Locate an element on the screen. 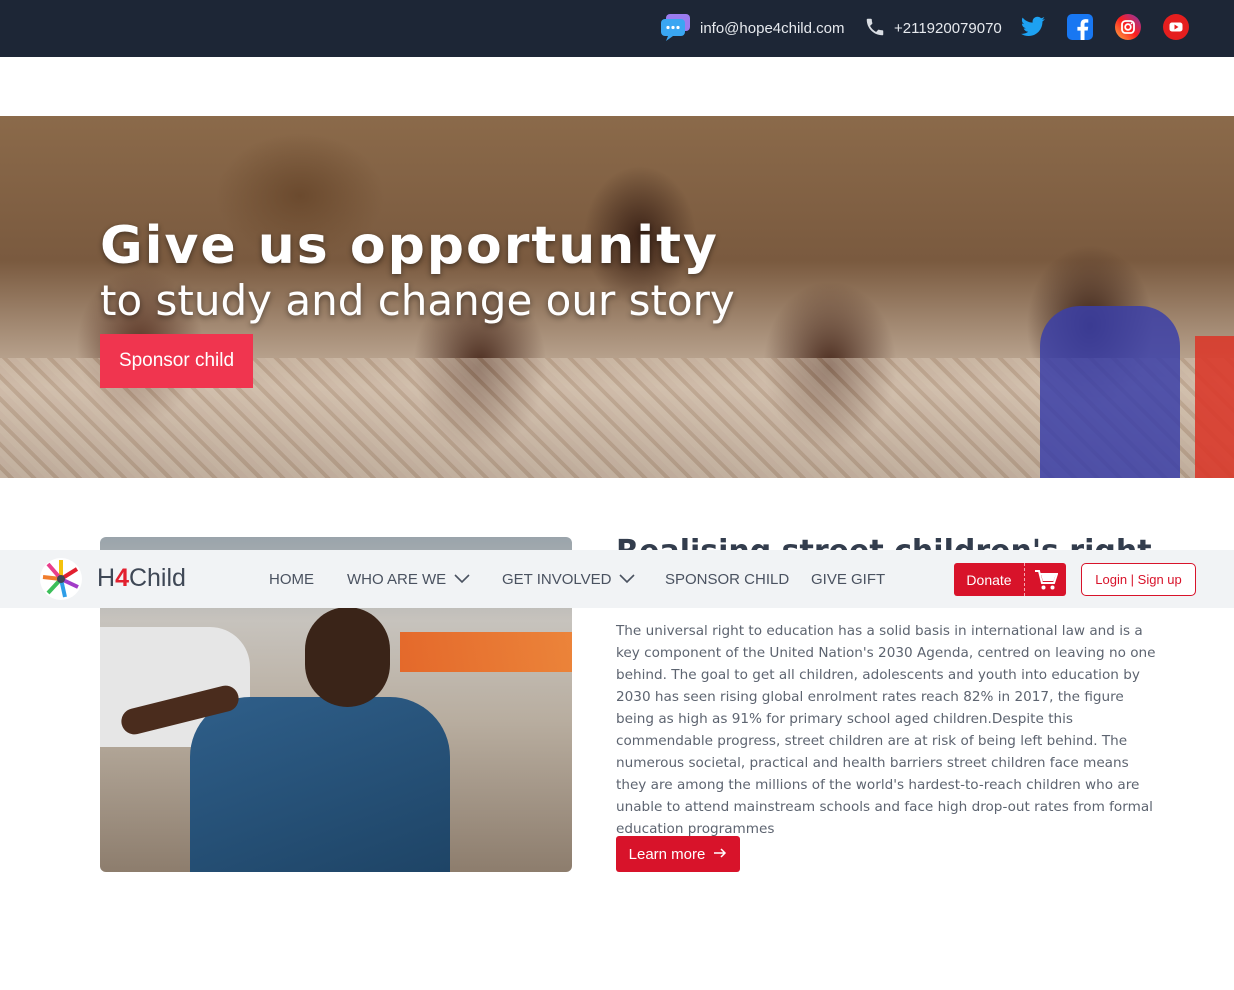  sponsor-child-button: Sponsor child is located at coordinates (176, 361).